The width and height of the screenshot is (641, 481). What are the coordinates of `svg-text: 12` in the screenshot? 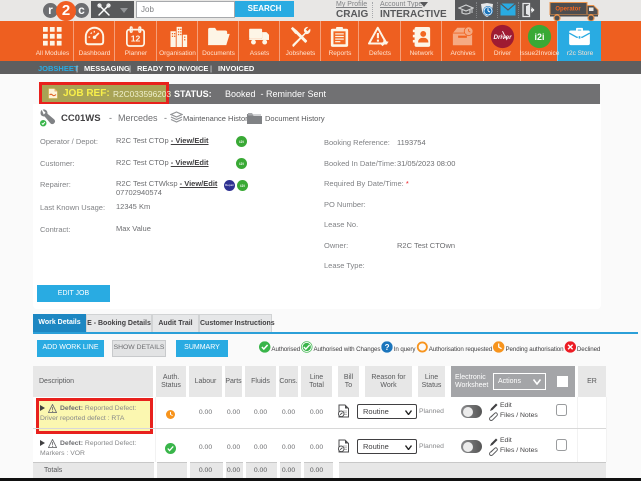 It's located at (136, 38).